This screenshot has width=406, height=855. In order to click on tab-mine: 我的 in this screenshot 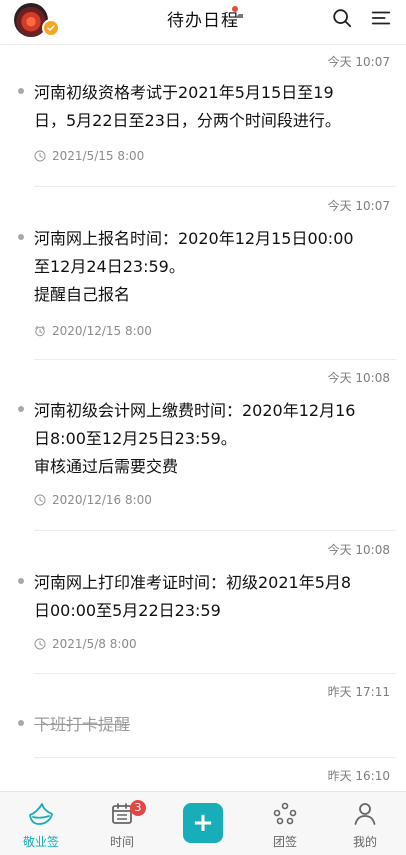, I will do `click(365, 825)`.